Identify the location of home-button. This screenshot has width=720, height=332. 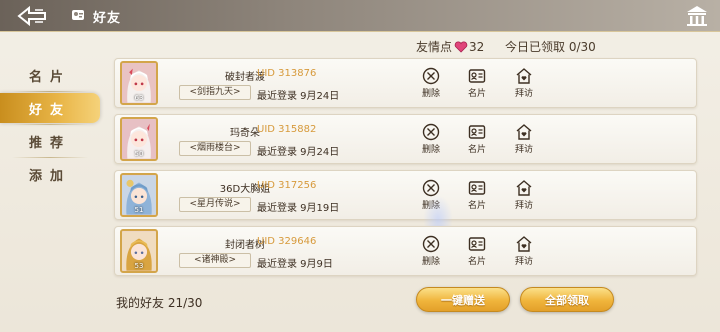
(697, 16).